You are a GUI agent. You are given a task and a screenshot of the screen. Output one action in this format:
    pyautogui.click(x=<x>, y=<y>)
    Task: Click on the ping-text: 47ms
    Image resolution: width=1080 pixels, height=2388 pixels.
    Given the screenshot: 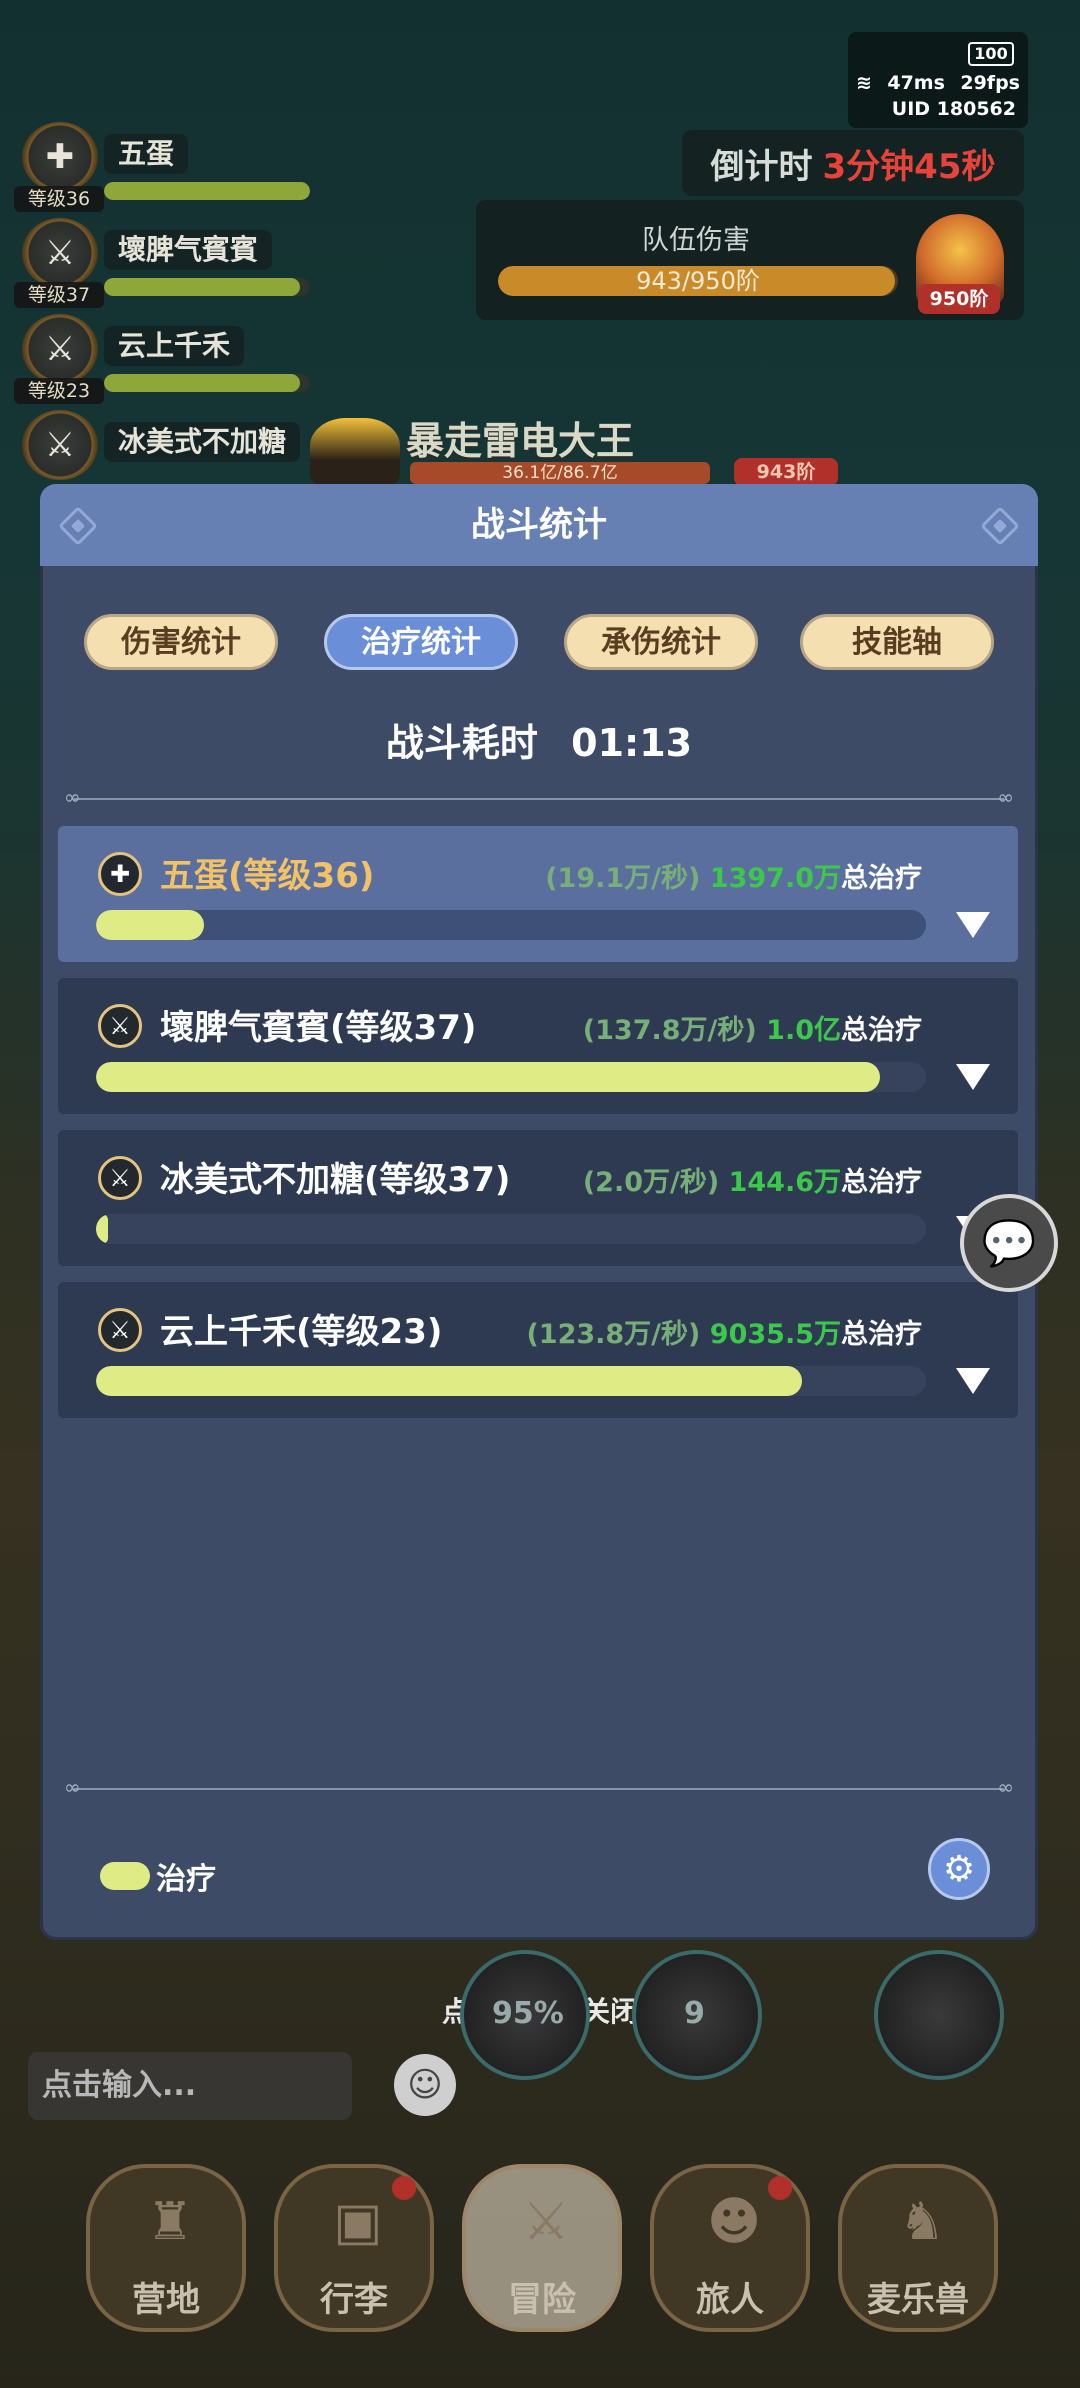 What is the action you would take?
    pyautogui.click(x=916, y=83)
    